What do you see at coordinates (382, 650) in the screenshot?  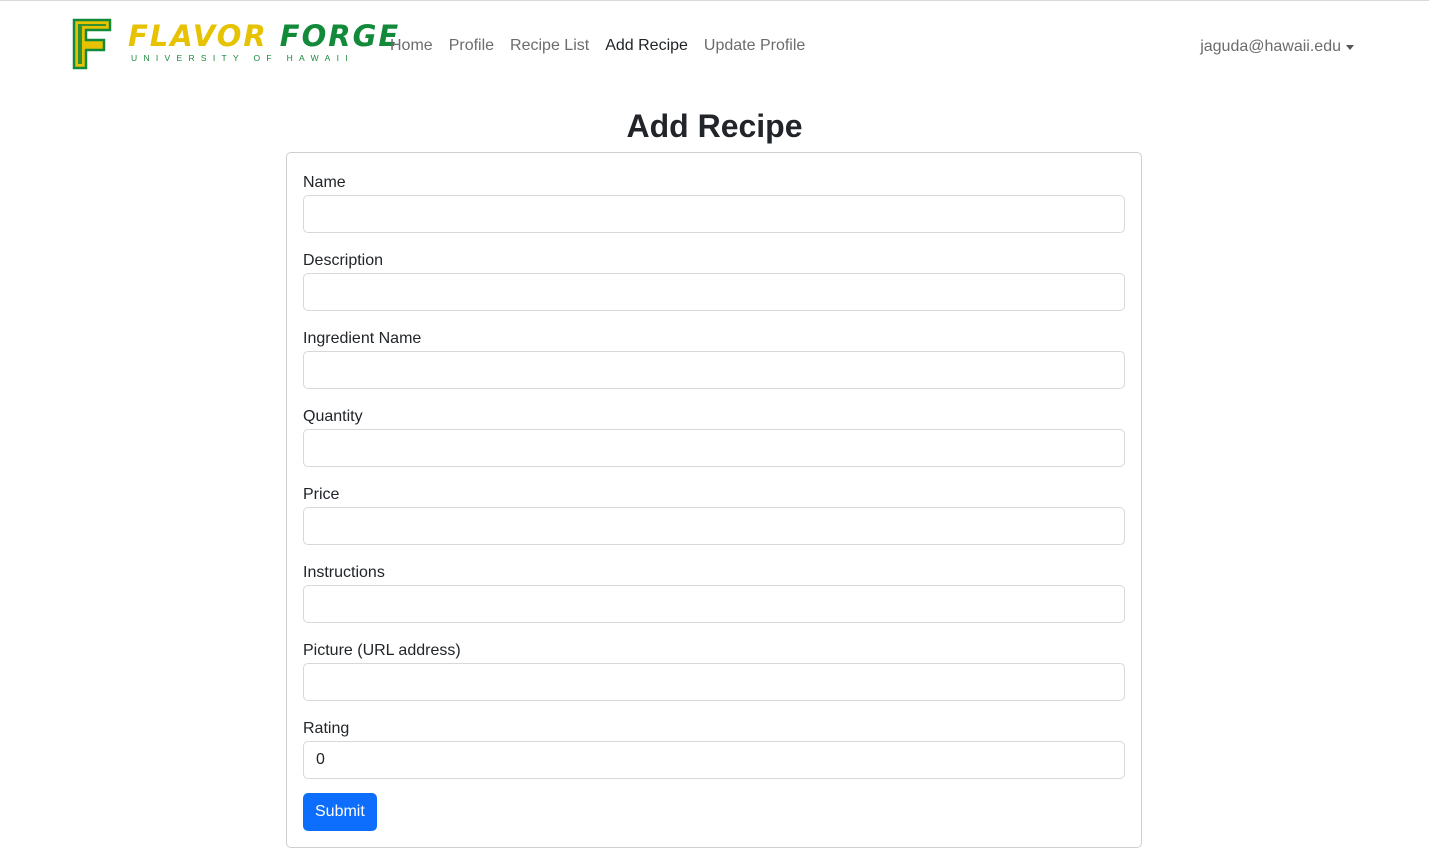 I see `picture-url-label: Picture (URL address)` at bounding box center [382, 650].